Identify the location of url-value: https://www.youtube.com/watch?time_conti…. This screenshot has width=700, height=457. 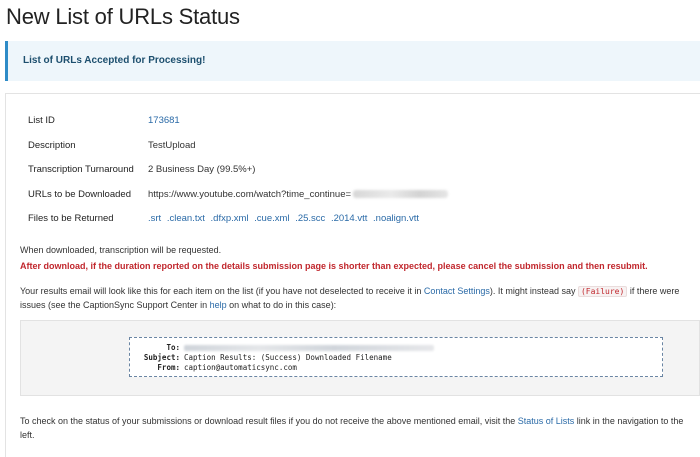
(250, 194).